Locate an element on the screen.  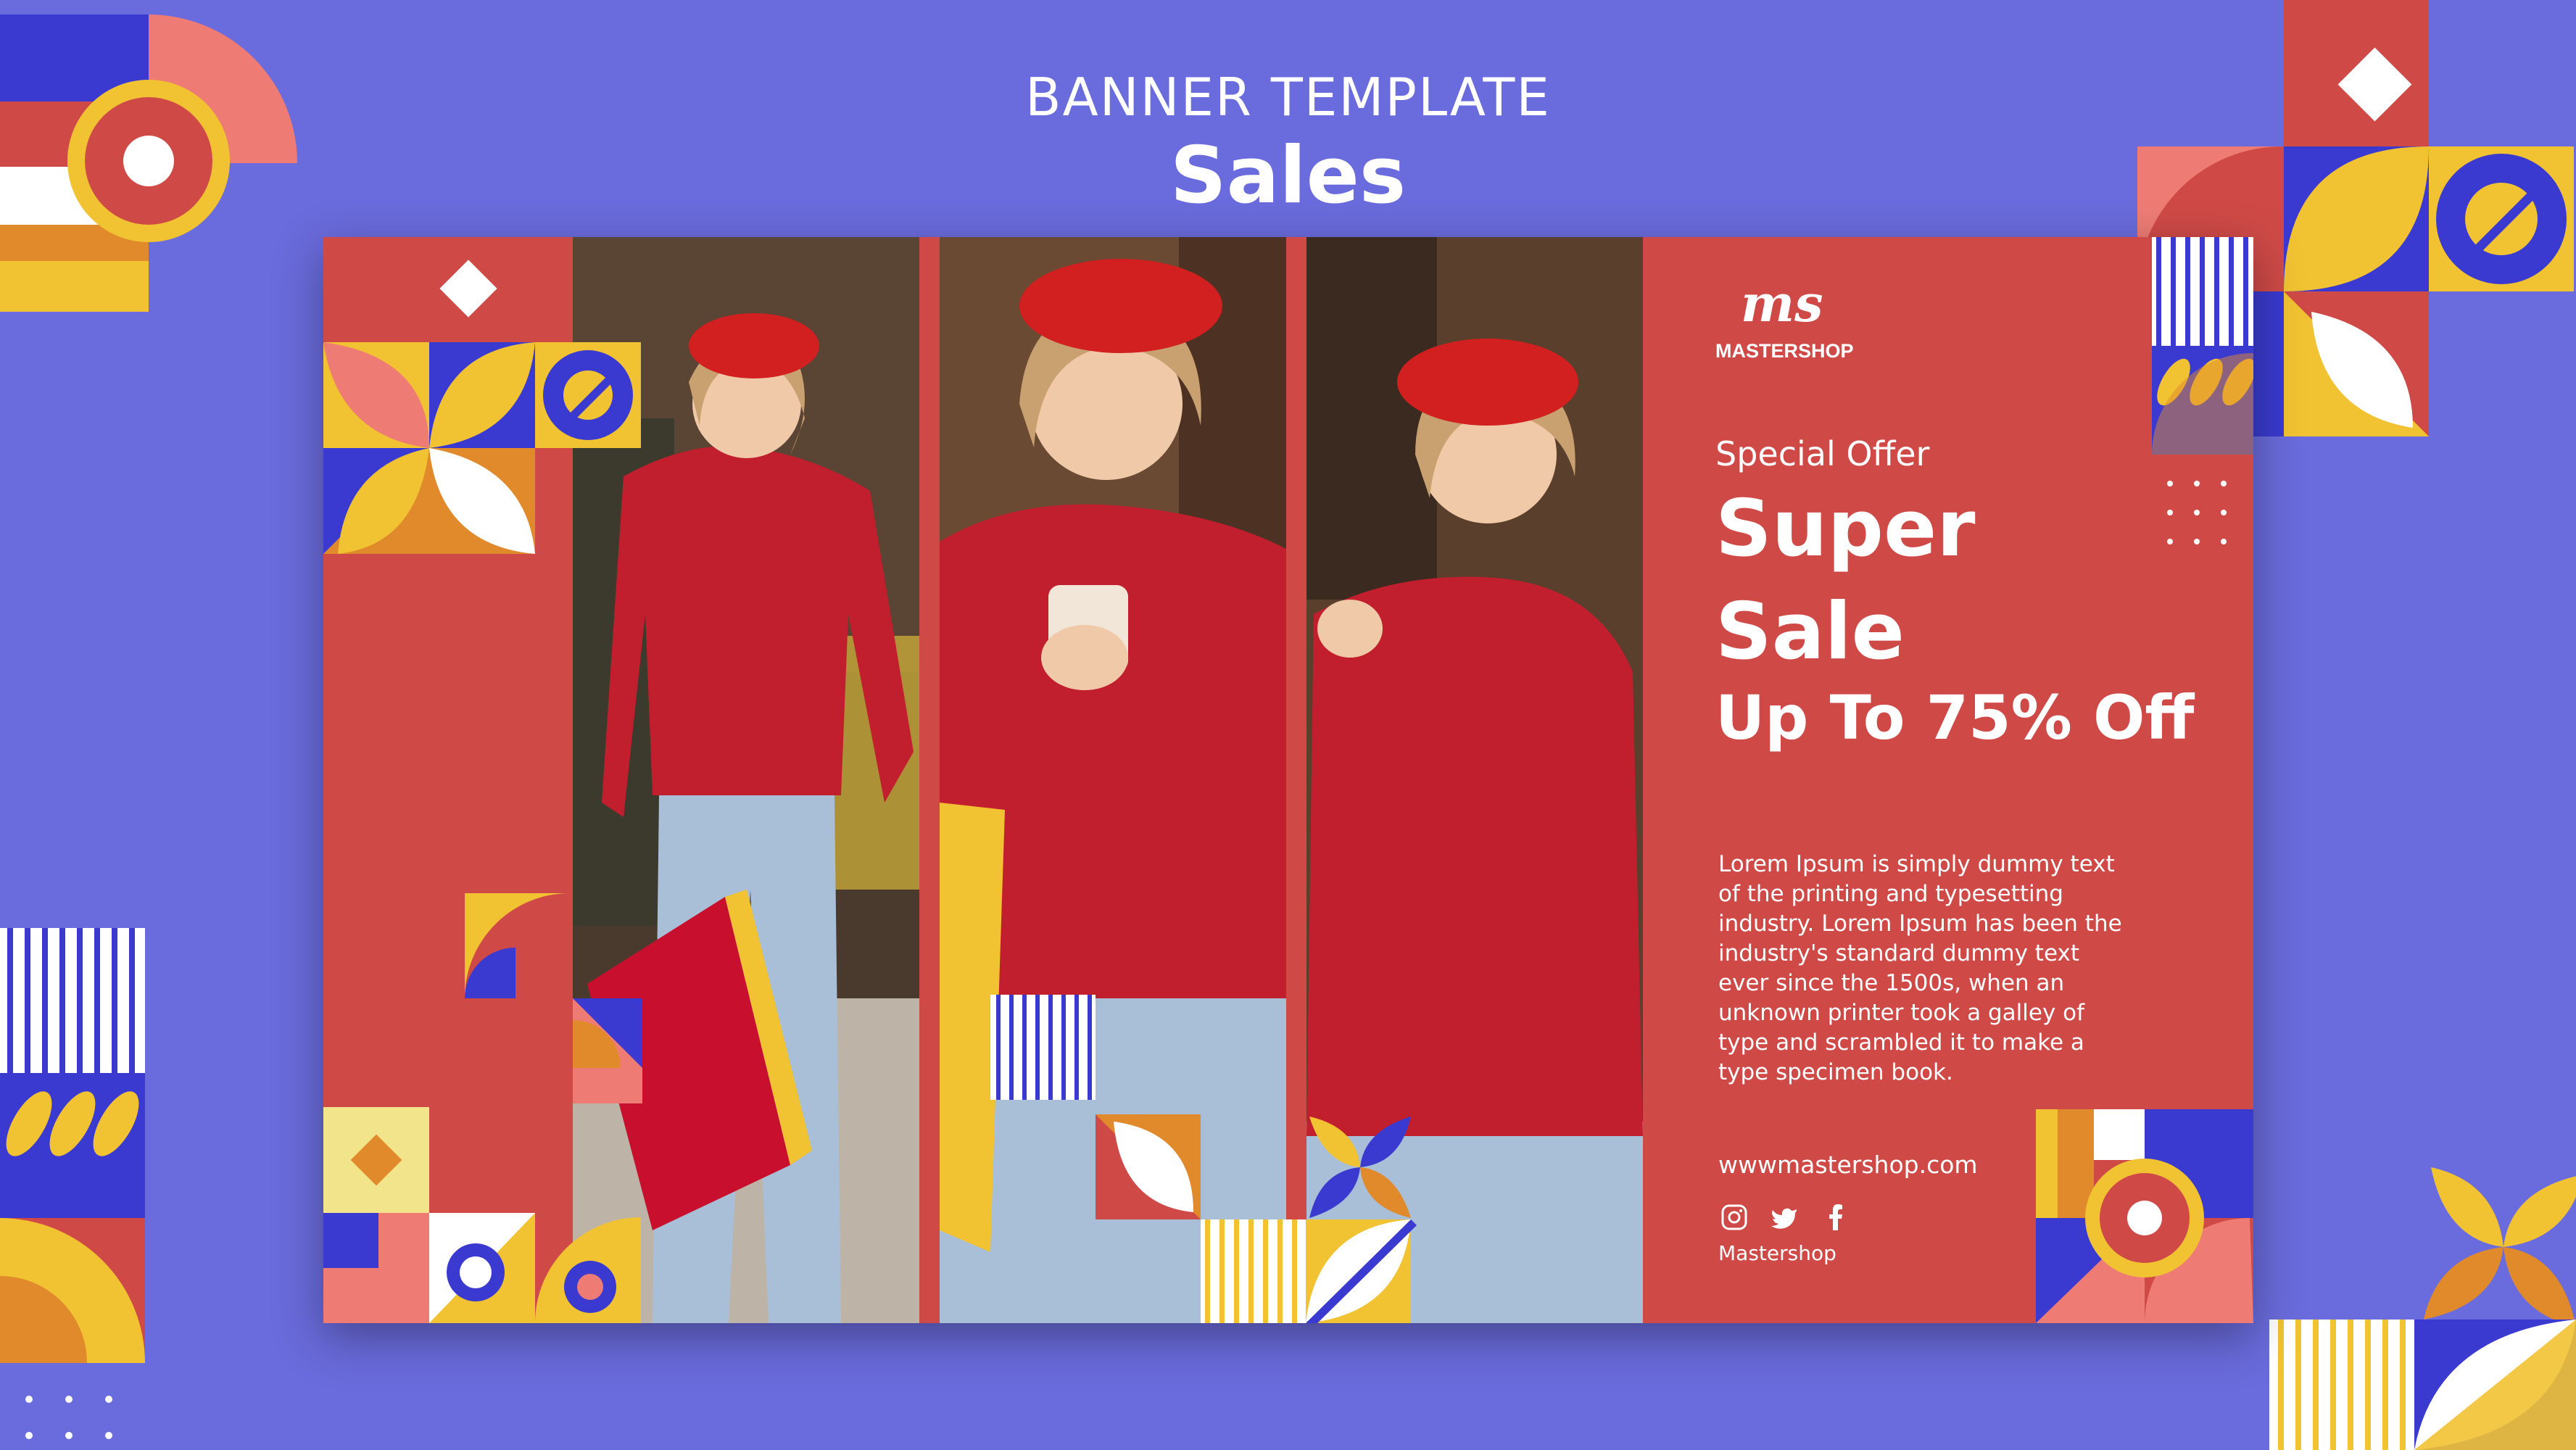
geometric-pattern-right is located at coordinates (2144, 780).